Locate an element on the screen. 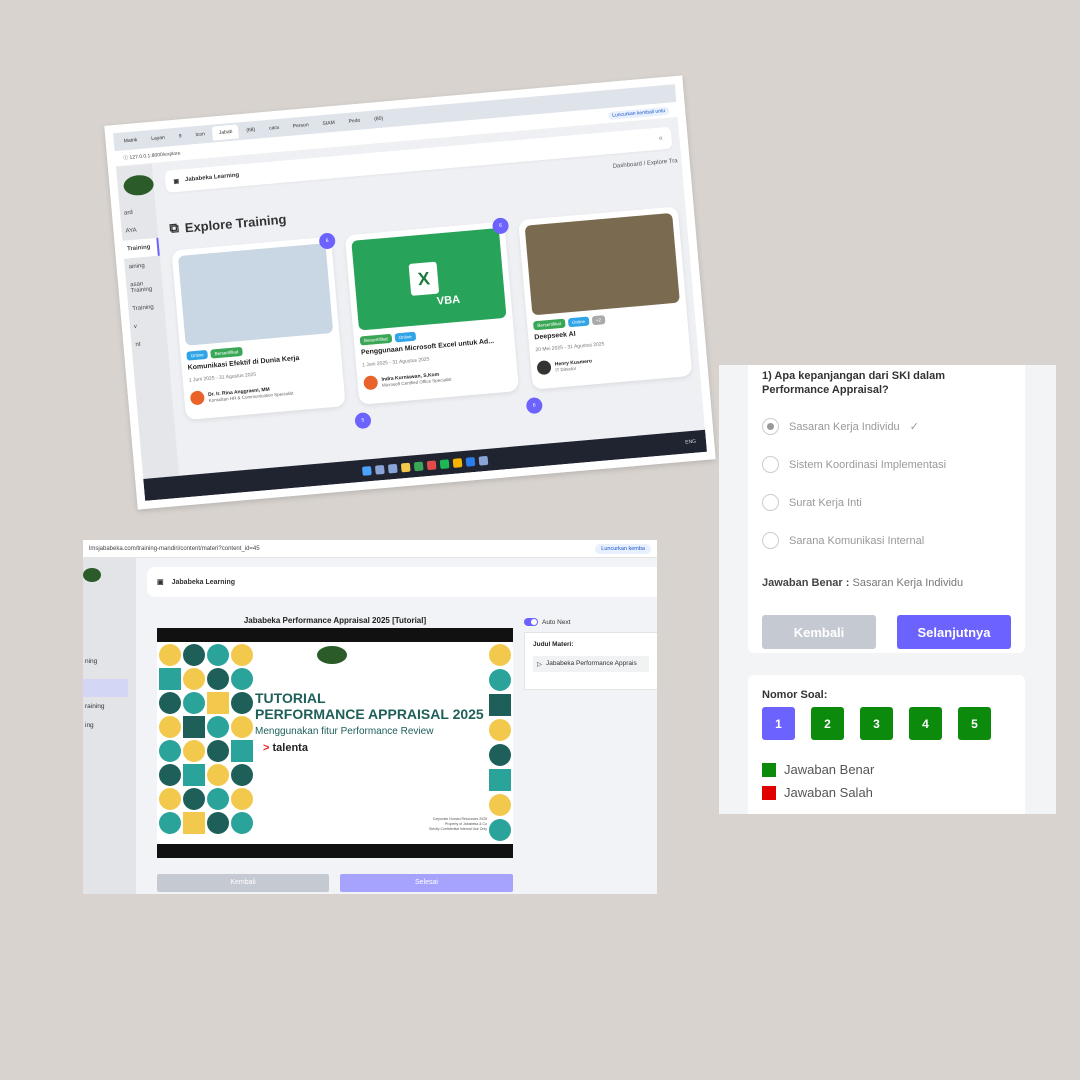  browser-tab: Person is located at coordinates (300, 126).